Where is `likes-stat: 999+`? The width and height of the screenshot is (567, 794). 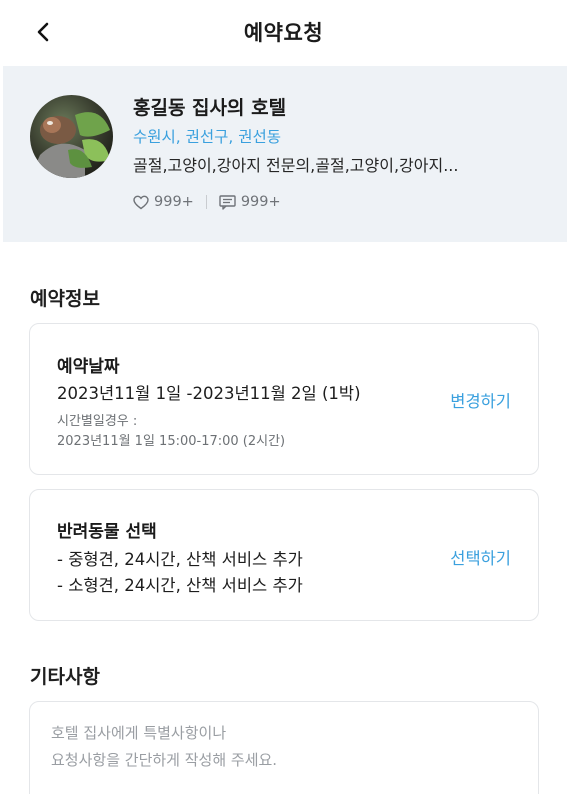
likes-stat: 999+ is located at coordinates (163, 202).